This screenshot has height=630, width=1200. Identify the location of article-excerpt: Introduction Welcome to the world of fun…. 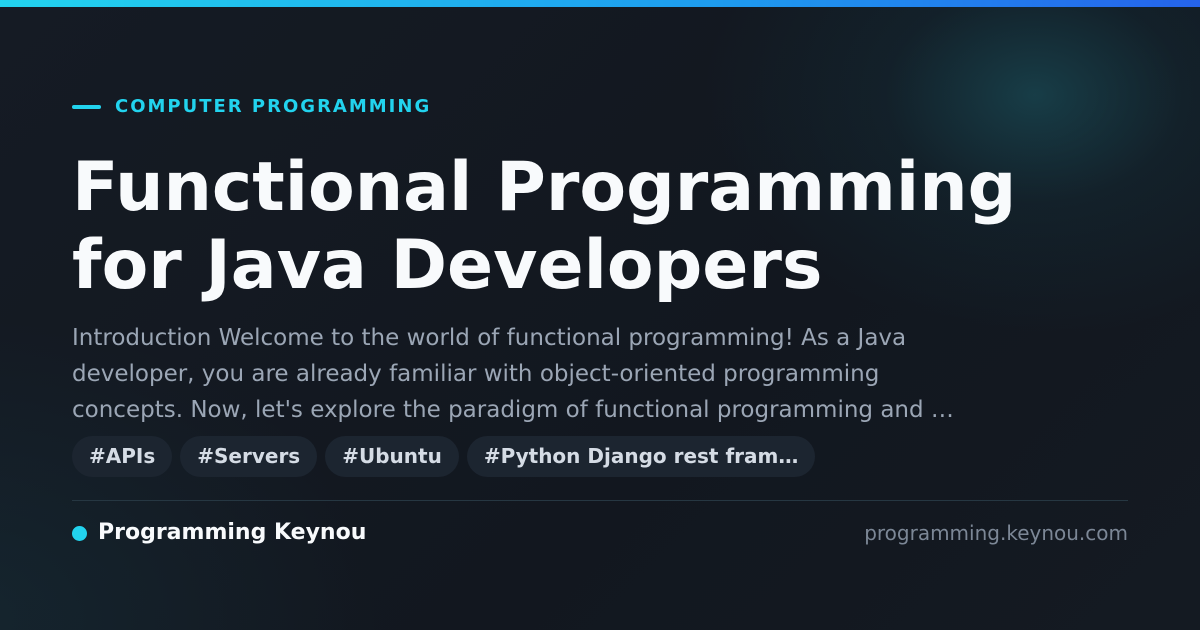
(577, 374).